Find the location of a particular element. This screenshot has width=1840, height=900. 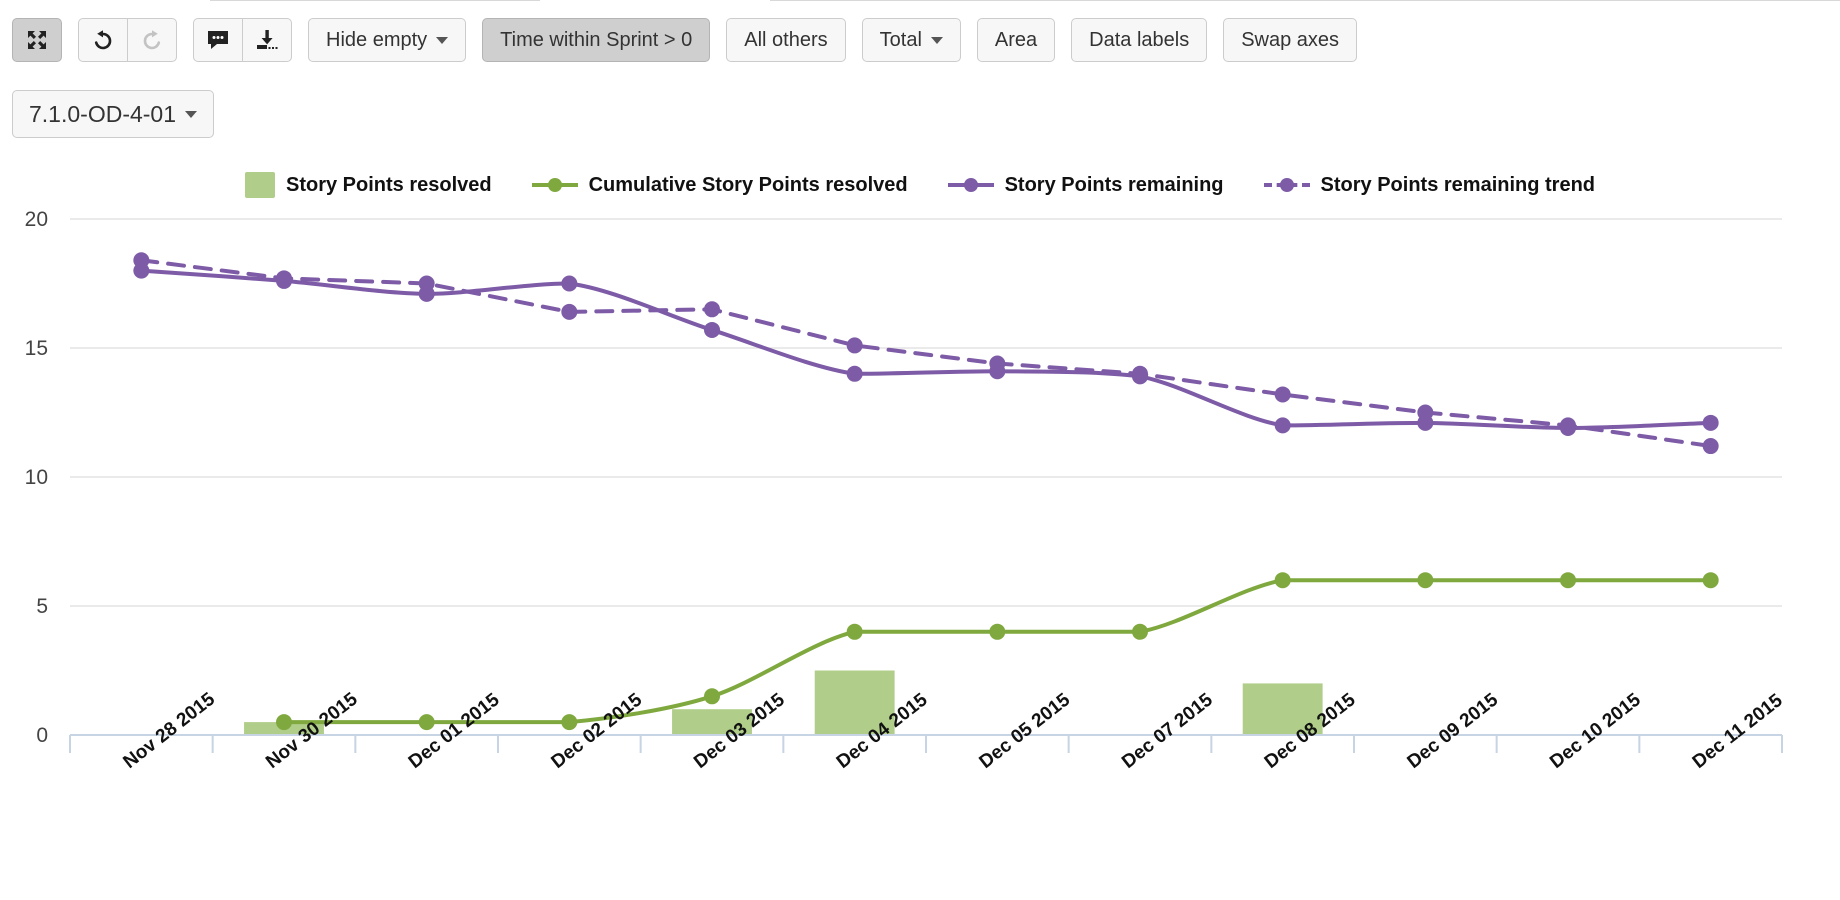

expand-button is located at coordinates (37, 40).